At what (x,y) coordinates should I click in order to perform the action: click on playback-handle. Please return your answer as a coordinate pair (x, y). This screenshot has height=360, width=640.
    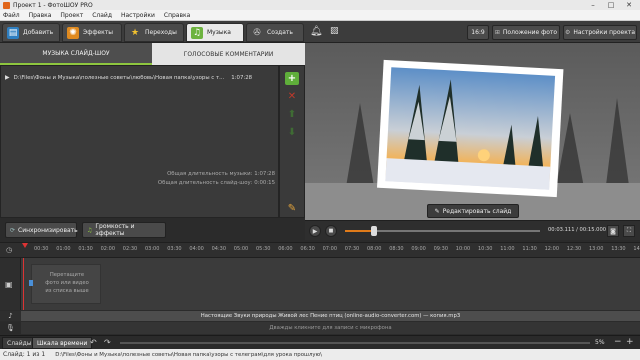
    Looking at the image, I should click on (374, 231).